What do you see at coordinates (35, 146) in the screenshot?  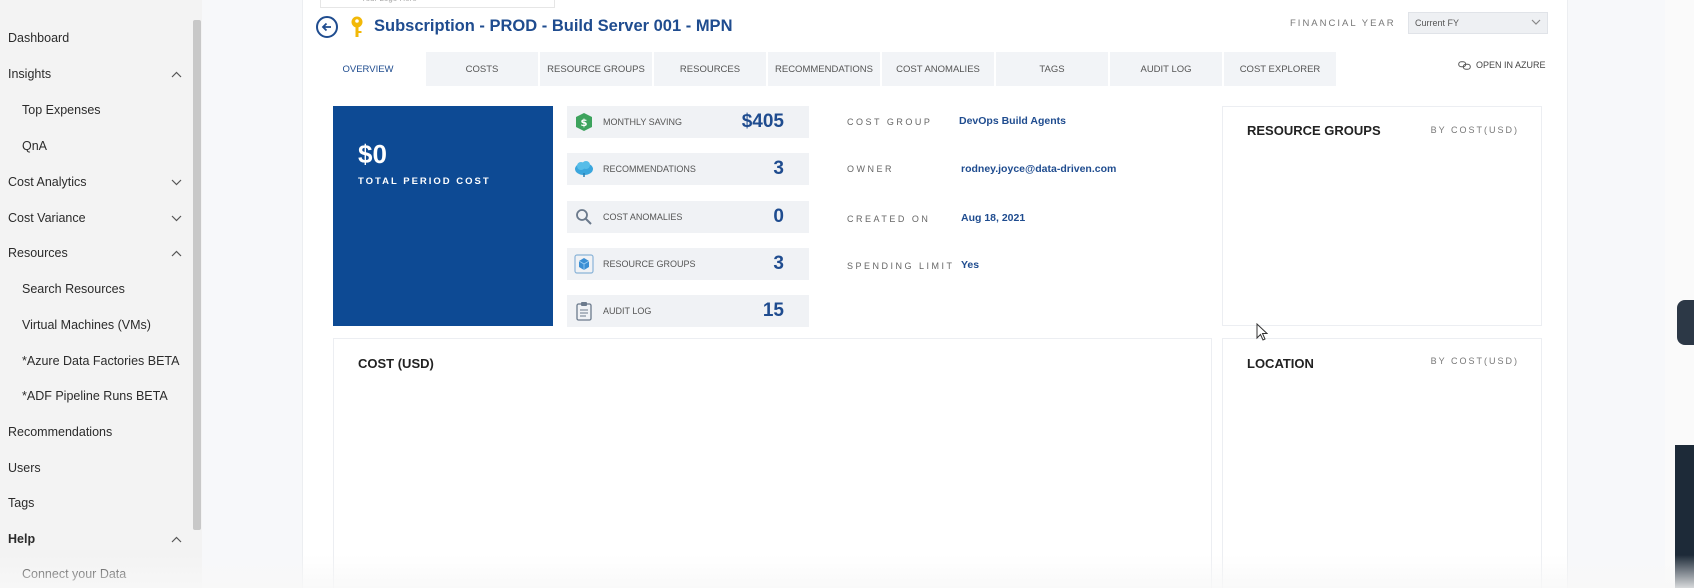 I see `sidebar-item-label: QnA` at bounding box center [35, 146].